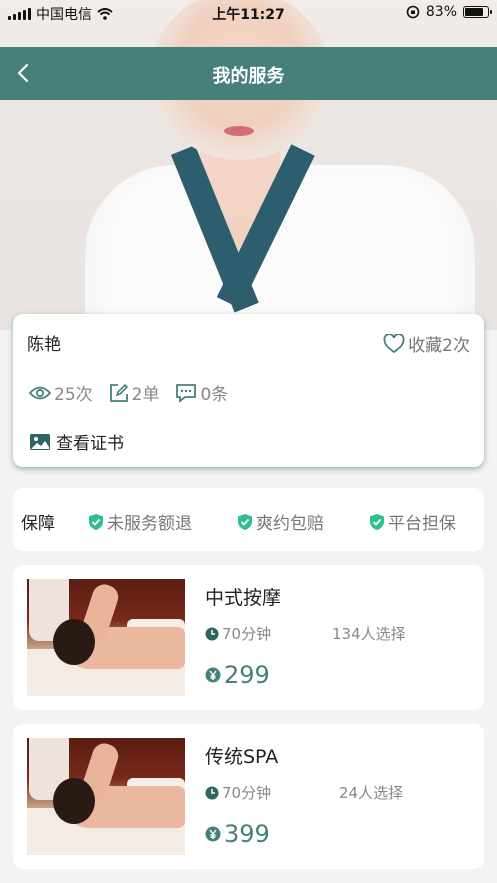 This screenshot has width=497, height=883. Describe the element at coordinates (422, 524) in the screenshot. I see `guarantee-text: 平台担保` at that location.